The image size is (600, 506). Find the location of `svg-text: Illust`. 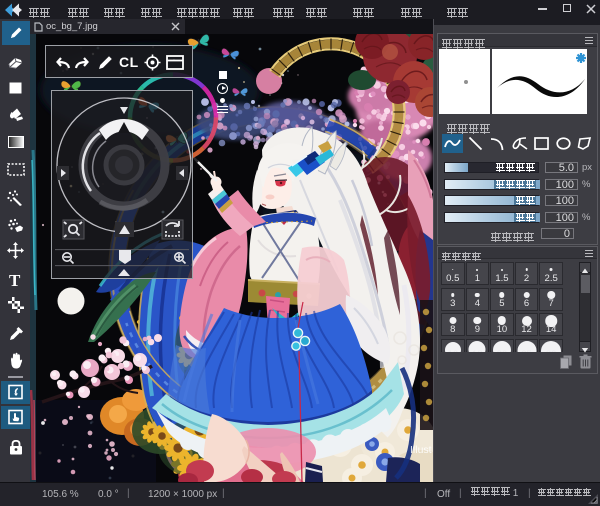

svg-text: Illust is located at coordinates (421, 450).